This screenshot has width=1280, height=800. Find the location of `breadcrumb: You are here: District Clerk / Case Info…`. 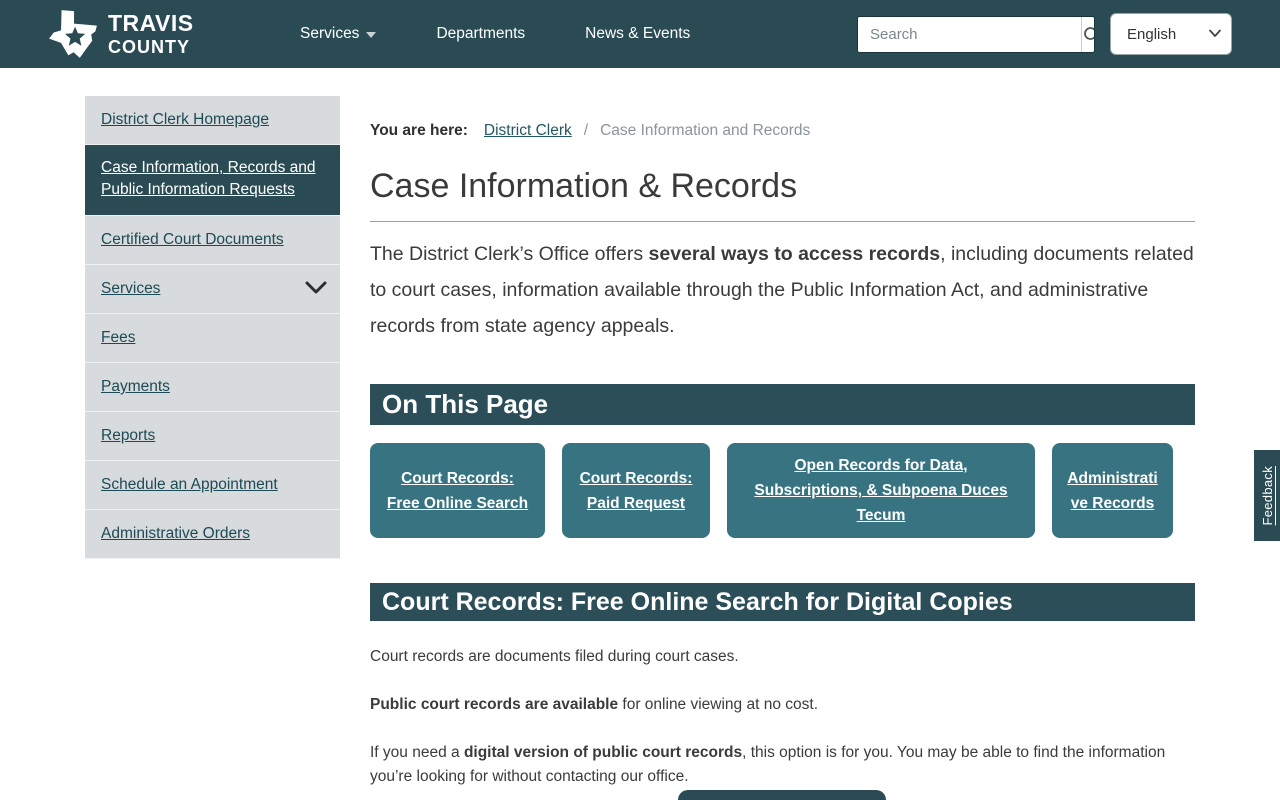

breadcrumb: You are here: District Clerk / Case Info… is located at coordinates (782, 131).